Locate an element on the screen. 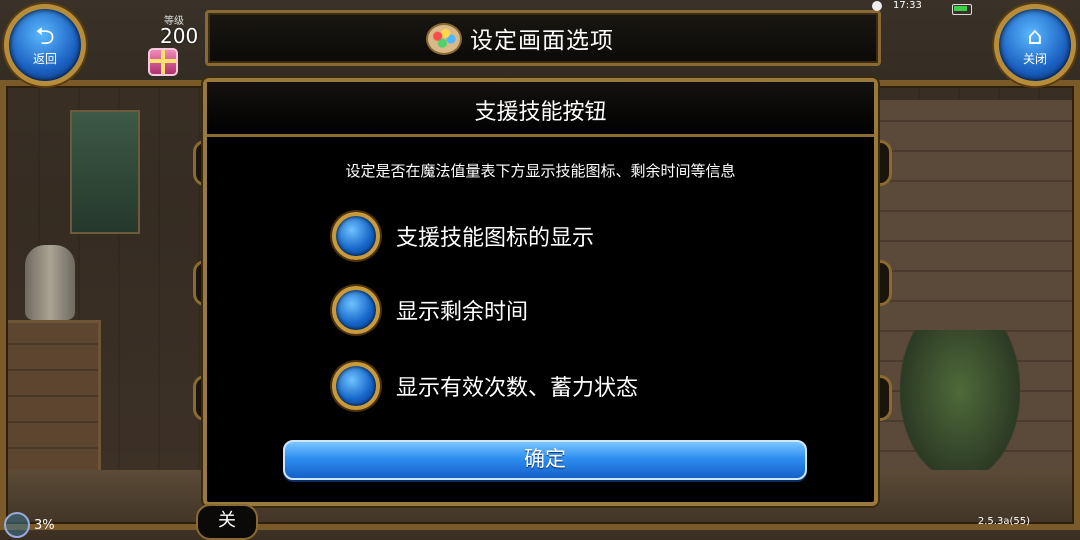 The image size is (1080, 540). settings-title-bar: 设定画面选项 is located at coordinates (543, 38).